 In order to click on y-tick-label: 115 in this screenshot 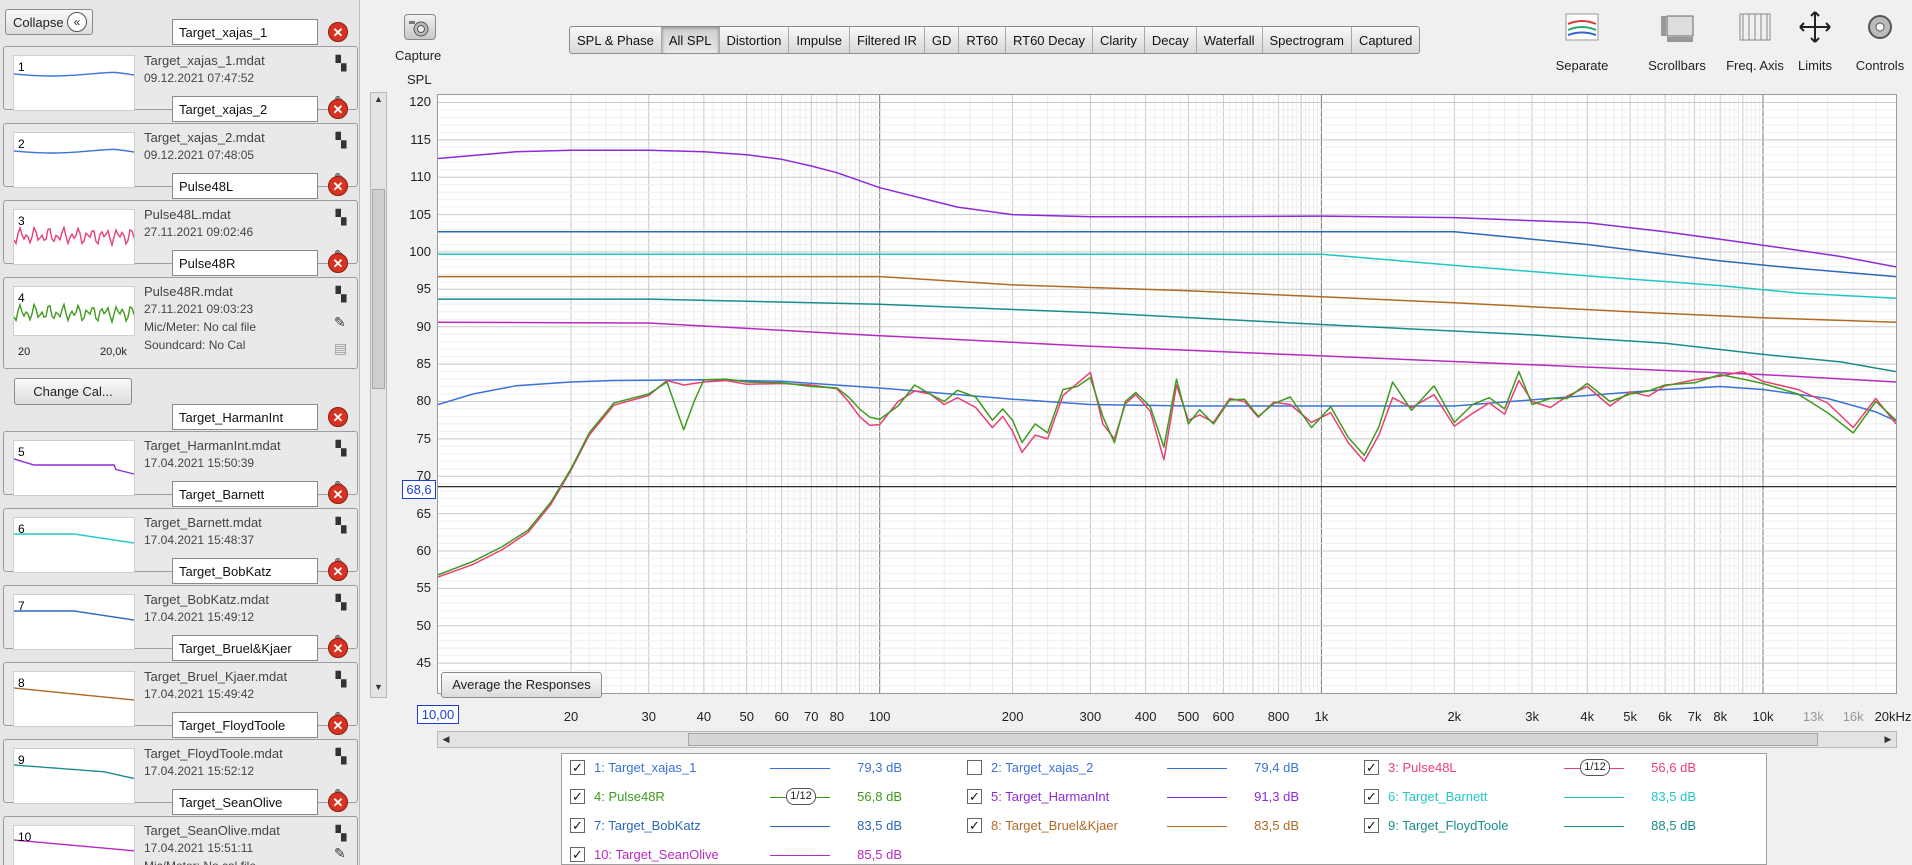, I will do `click(420, 139)`.